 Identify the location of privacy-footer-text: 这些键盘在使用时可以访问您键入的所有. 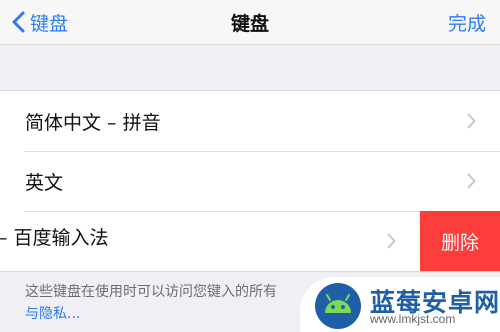
(151, 292).